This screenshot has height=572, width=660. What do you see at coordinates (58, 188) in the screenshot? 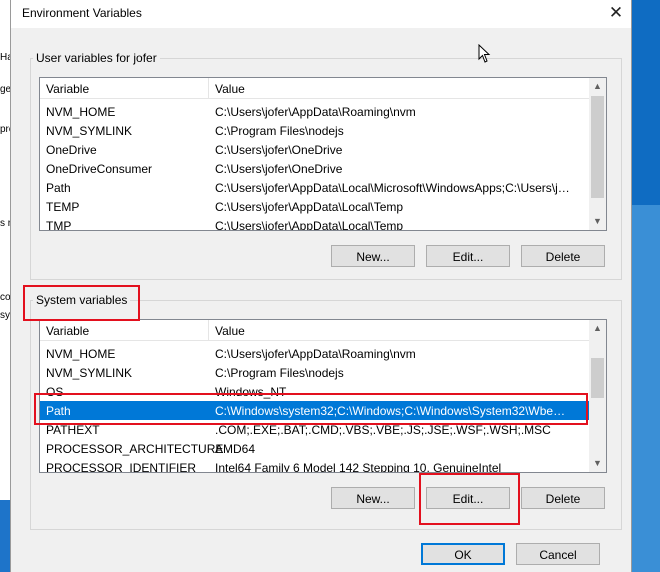
I see `variable-name: Path` at bounding box center [58, 188].